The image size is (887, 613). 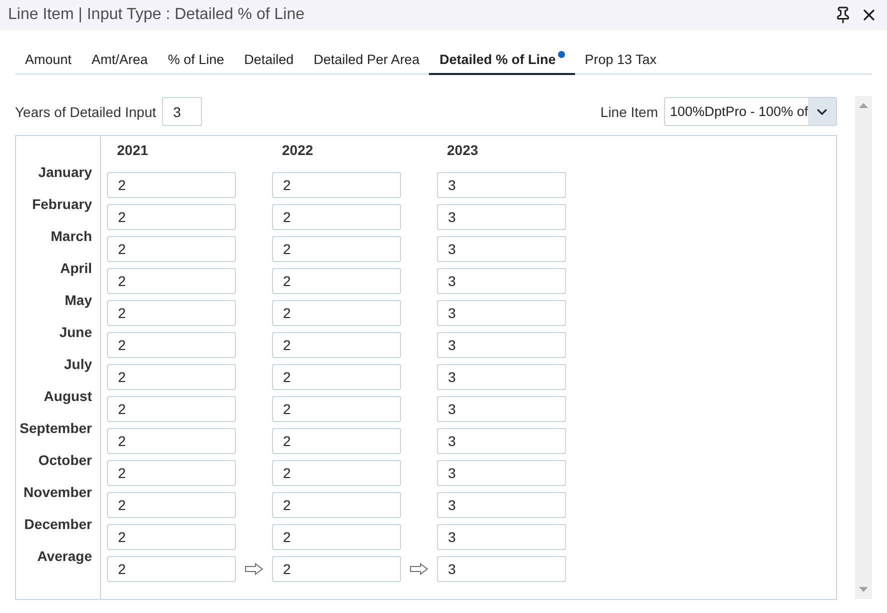 I want to click on column-header: 2023, so click(x=462, y=150).